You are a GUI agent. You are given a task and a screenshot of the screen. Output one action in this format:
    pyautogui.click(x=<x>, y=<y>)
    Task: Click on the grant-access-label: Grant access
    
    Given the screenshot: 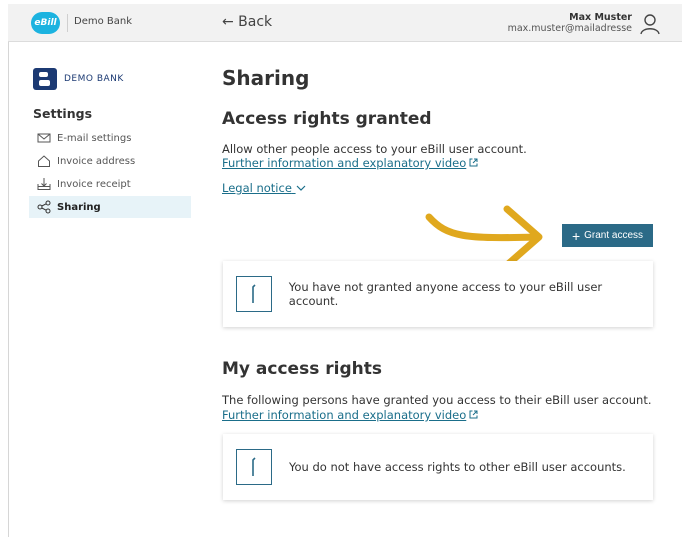 What is the action you would take?
    pyautogui.click(x=614, y=235)
    